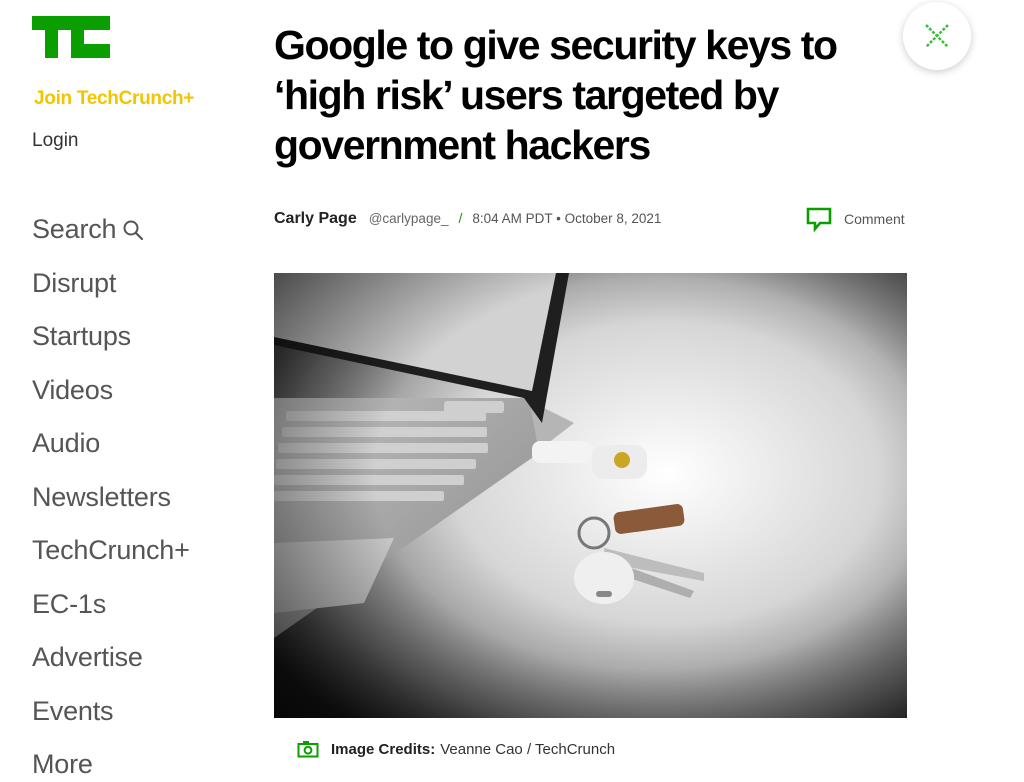 This screenshot has width=1024, height=782. I want to click on sidebar-item-newsletters: Newsletters, so click(111, 498).